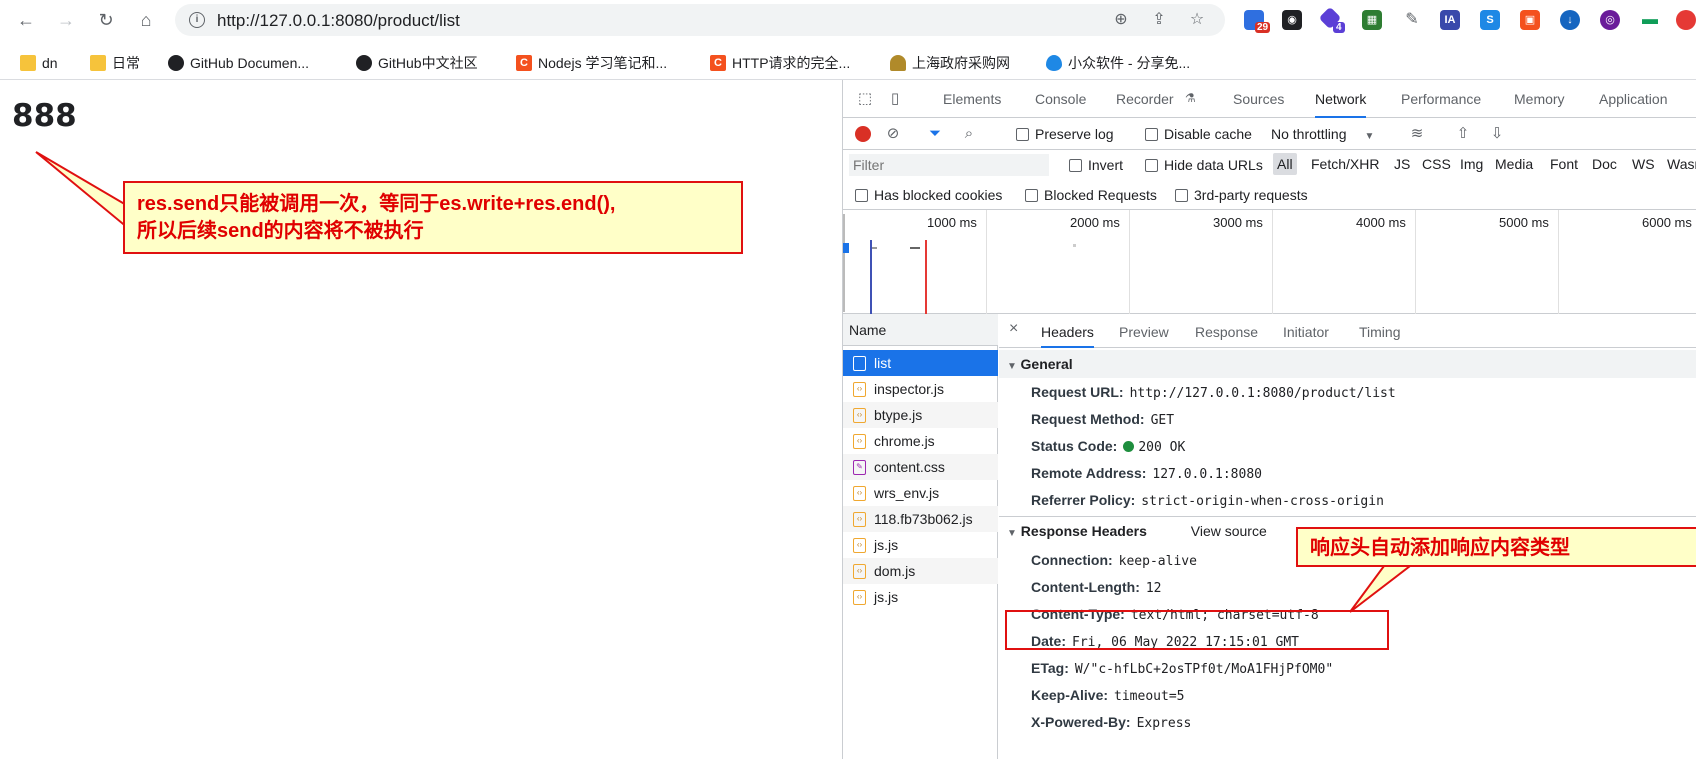  What do you see at coordinates (1065, 134) in the screenshot?
I see `preserve-log-checkbox: Preserve log` at bounding box center [1065, 134].